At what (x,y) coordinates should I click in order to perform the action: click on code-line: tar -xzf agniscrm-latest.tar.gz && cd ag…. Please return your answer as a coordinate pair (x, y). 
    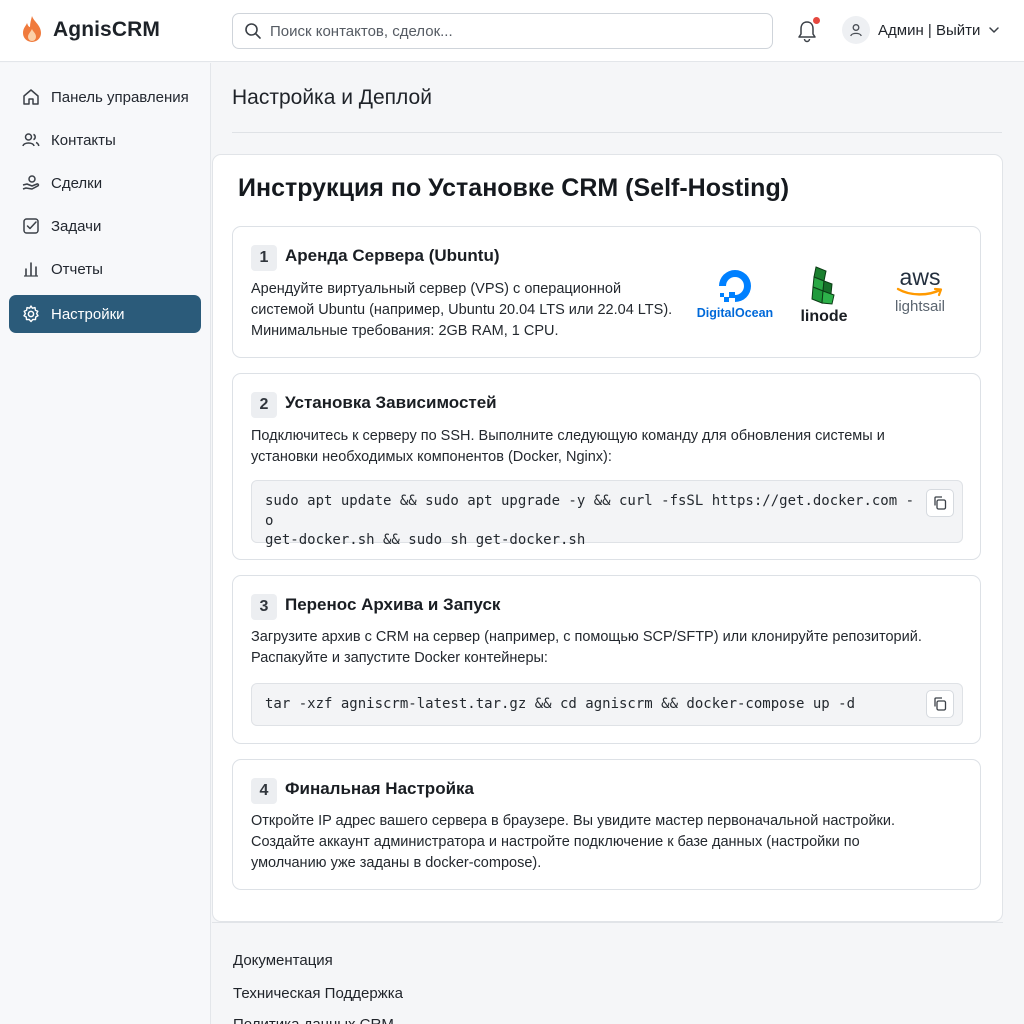
    Looking at the image, I should click on (560, 704).